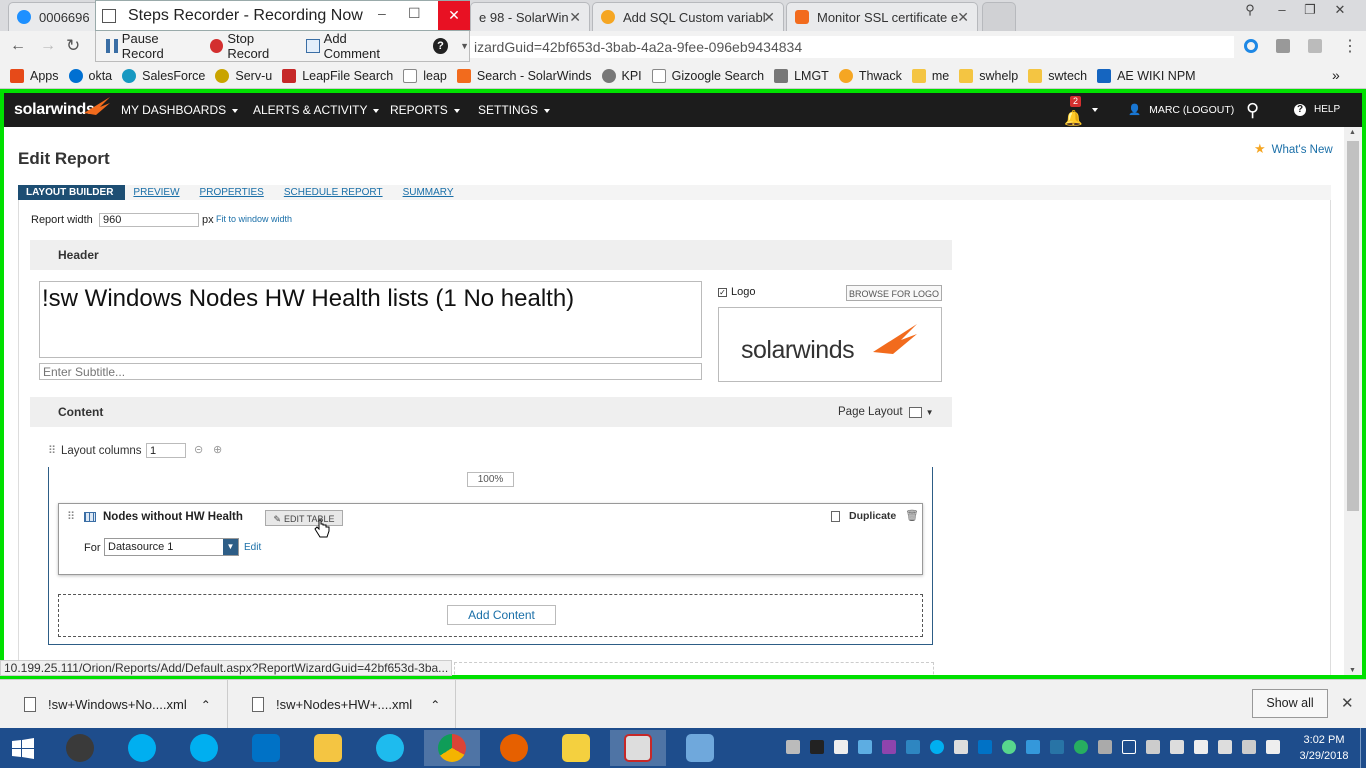  What do you see at coordinates (252, 46) in the screenshot?
I see `stop-record-button: Stop Record` at bounding box center [252, 46].